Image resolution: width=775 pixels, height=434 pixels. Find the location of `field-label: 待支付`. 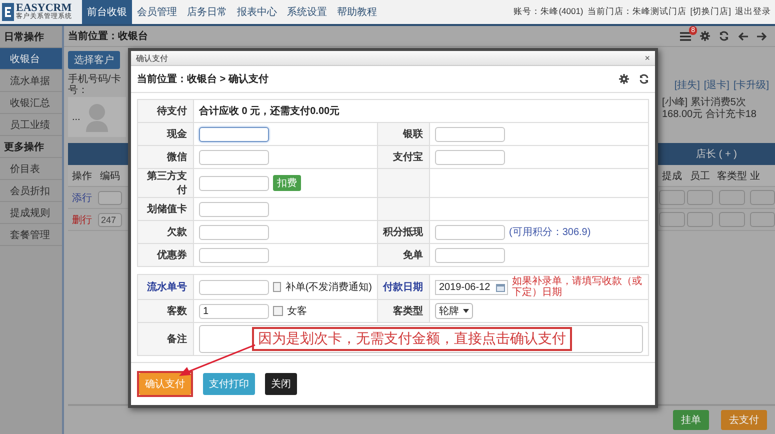

field-label: 待支付 is located at coordinates (166, 111).